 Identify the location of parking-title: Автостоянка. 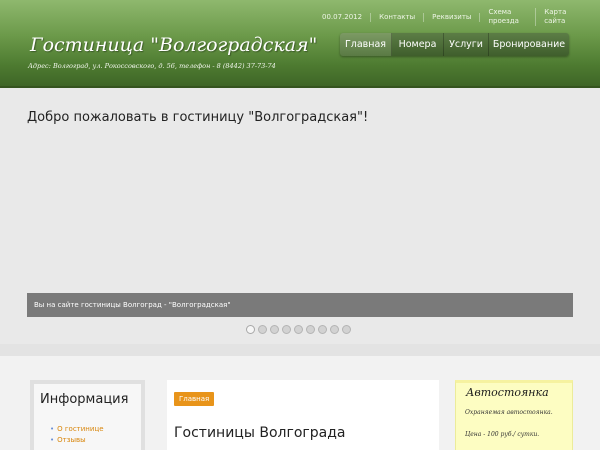
(507, 392).